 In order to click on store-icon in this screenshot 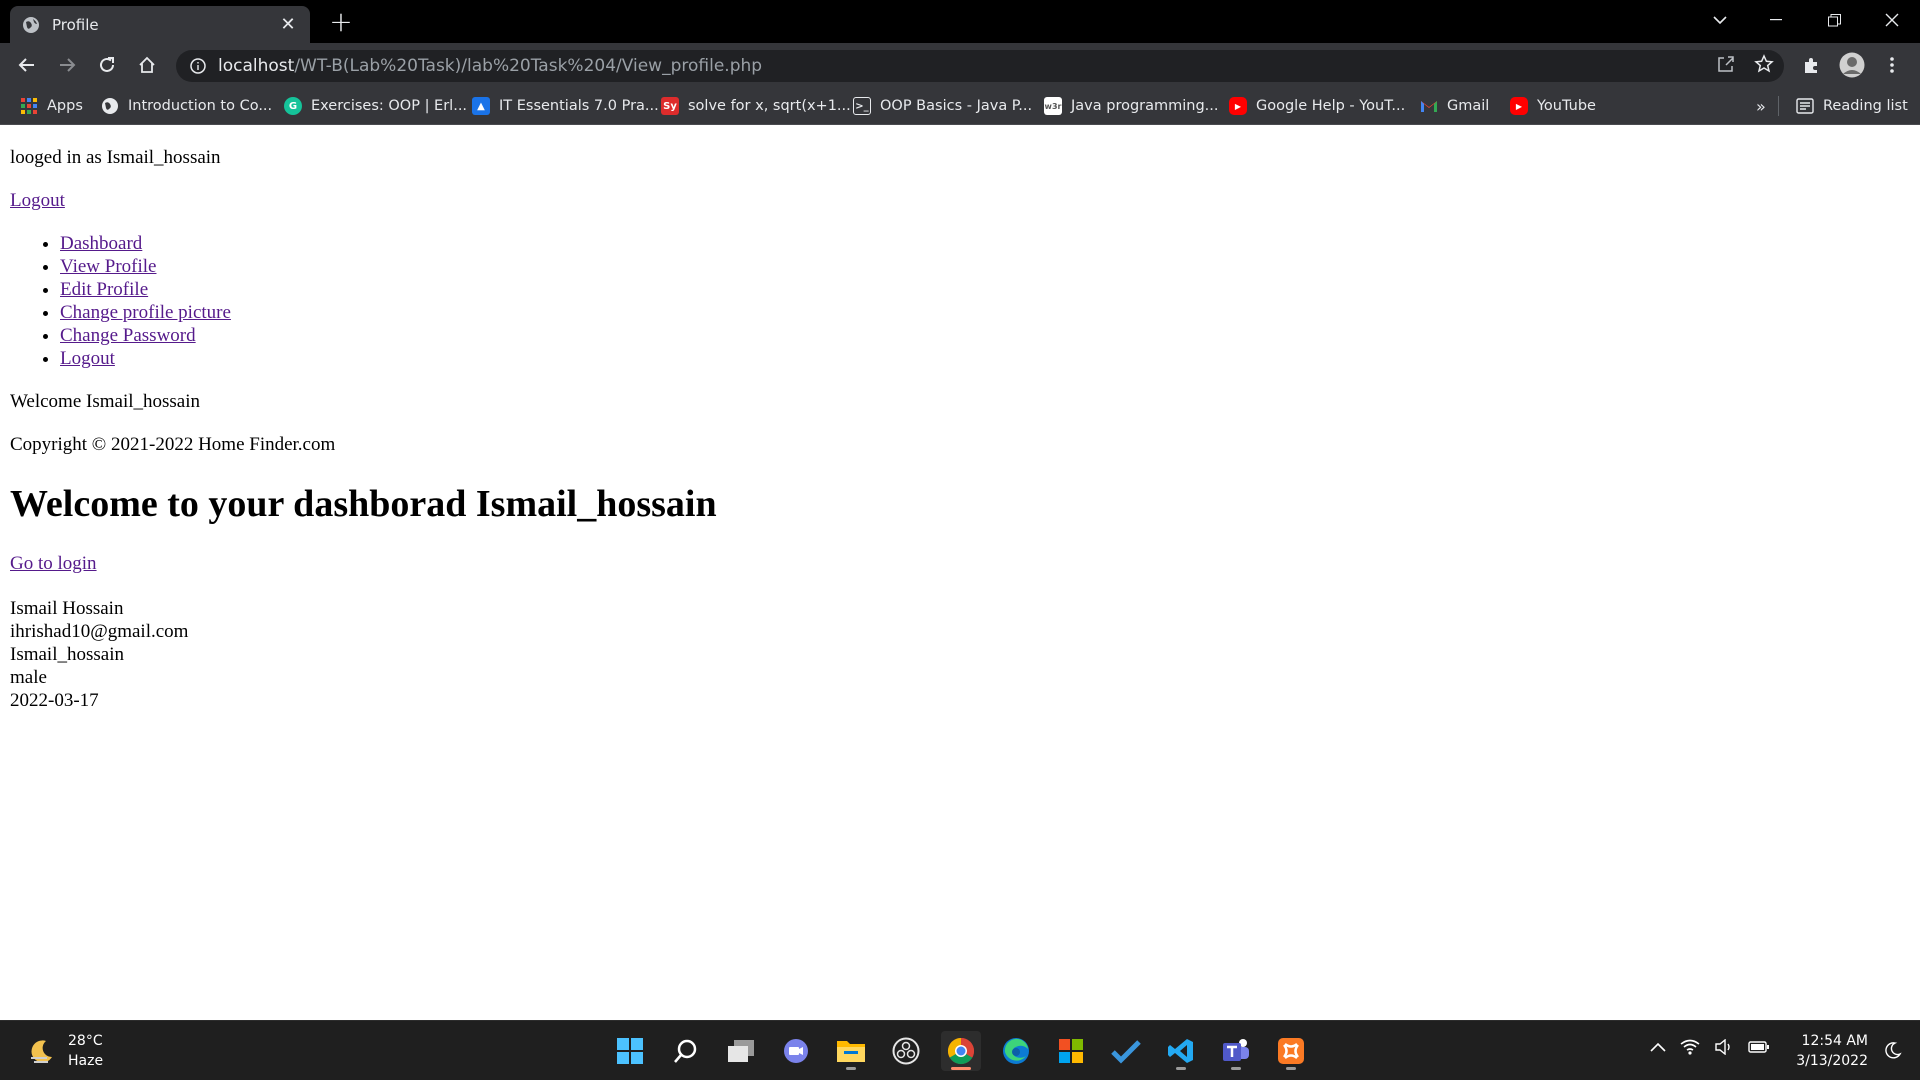, I will do `click(1071, 1051)`.